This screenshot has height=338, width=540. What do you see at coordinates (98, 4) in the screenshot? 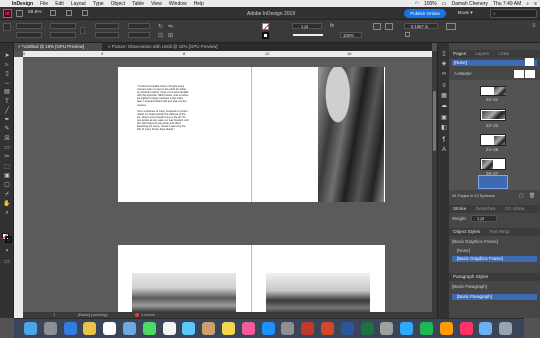
I see `menu-type: Type` at bounding box center [98, 4].